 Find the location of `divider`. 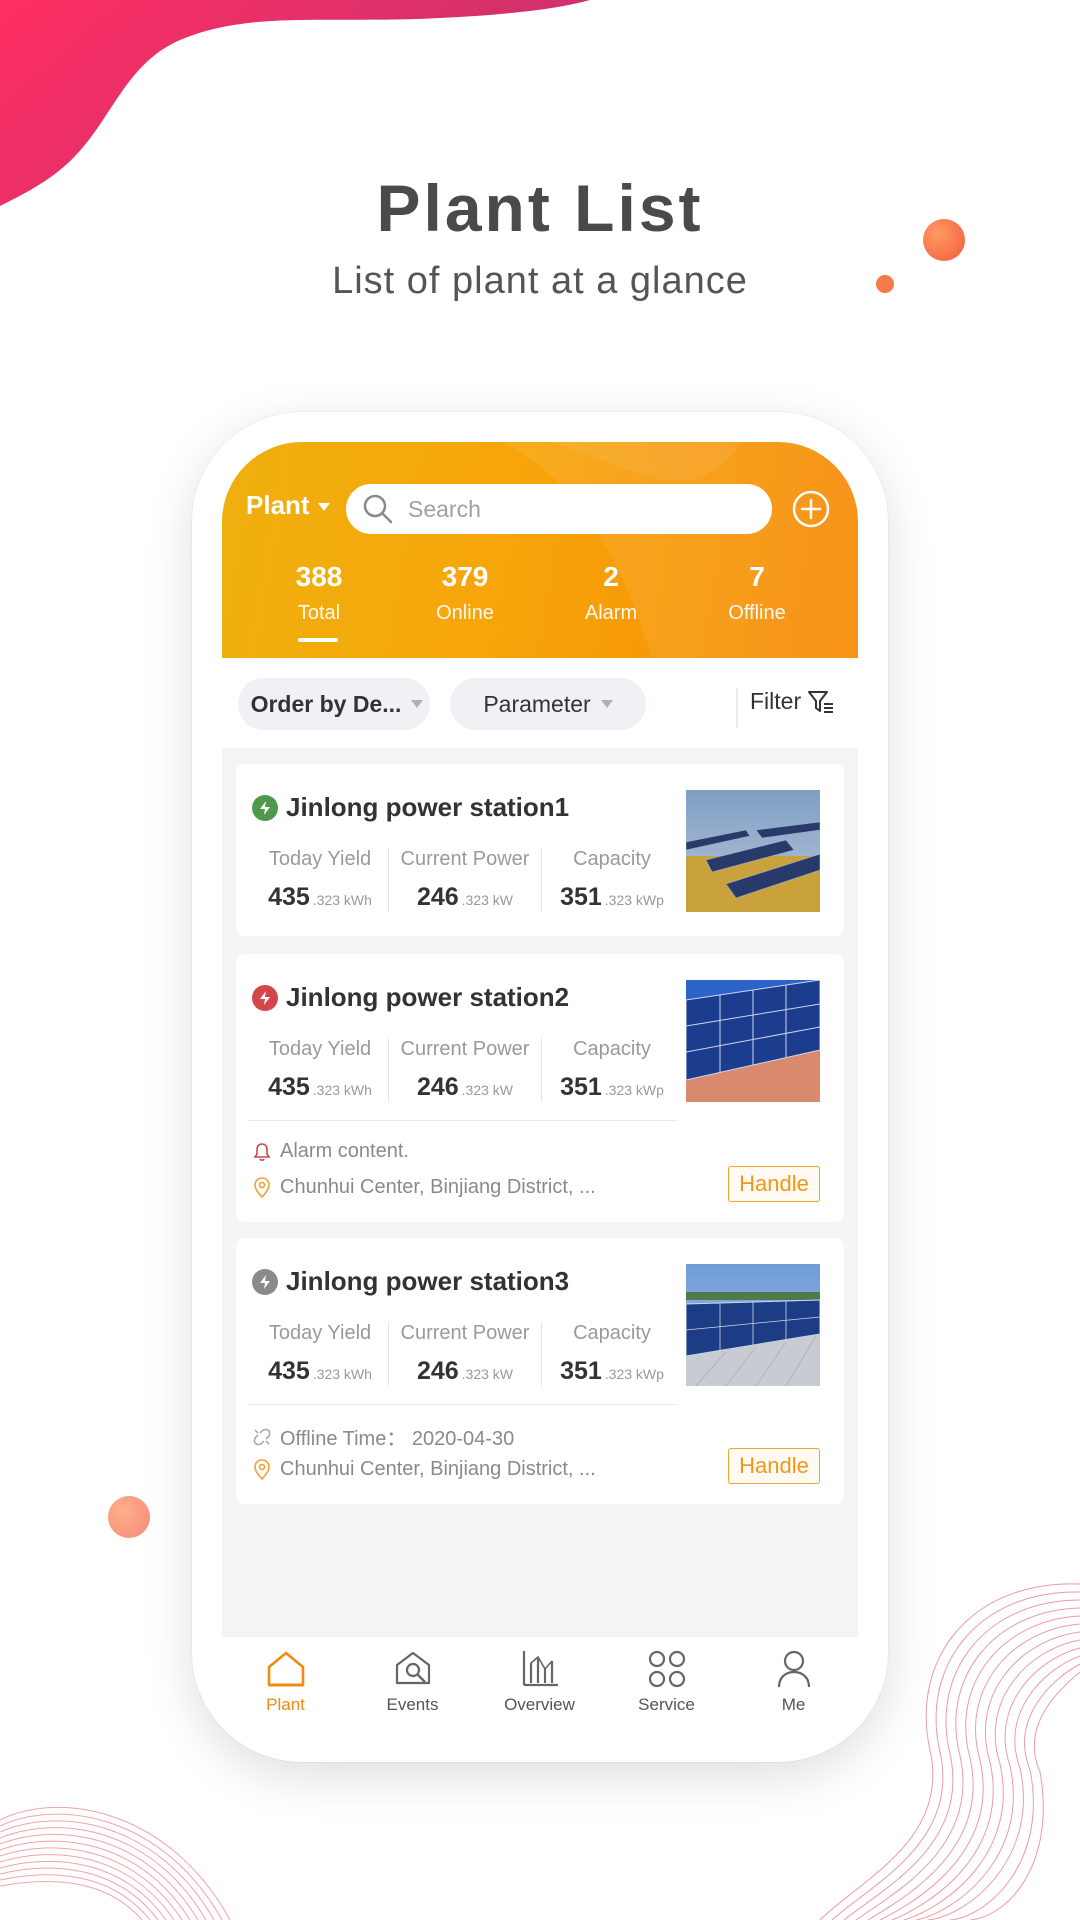

divider is located at coordinates (463, 1120).